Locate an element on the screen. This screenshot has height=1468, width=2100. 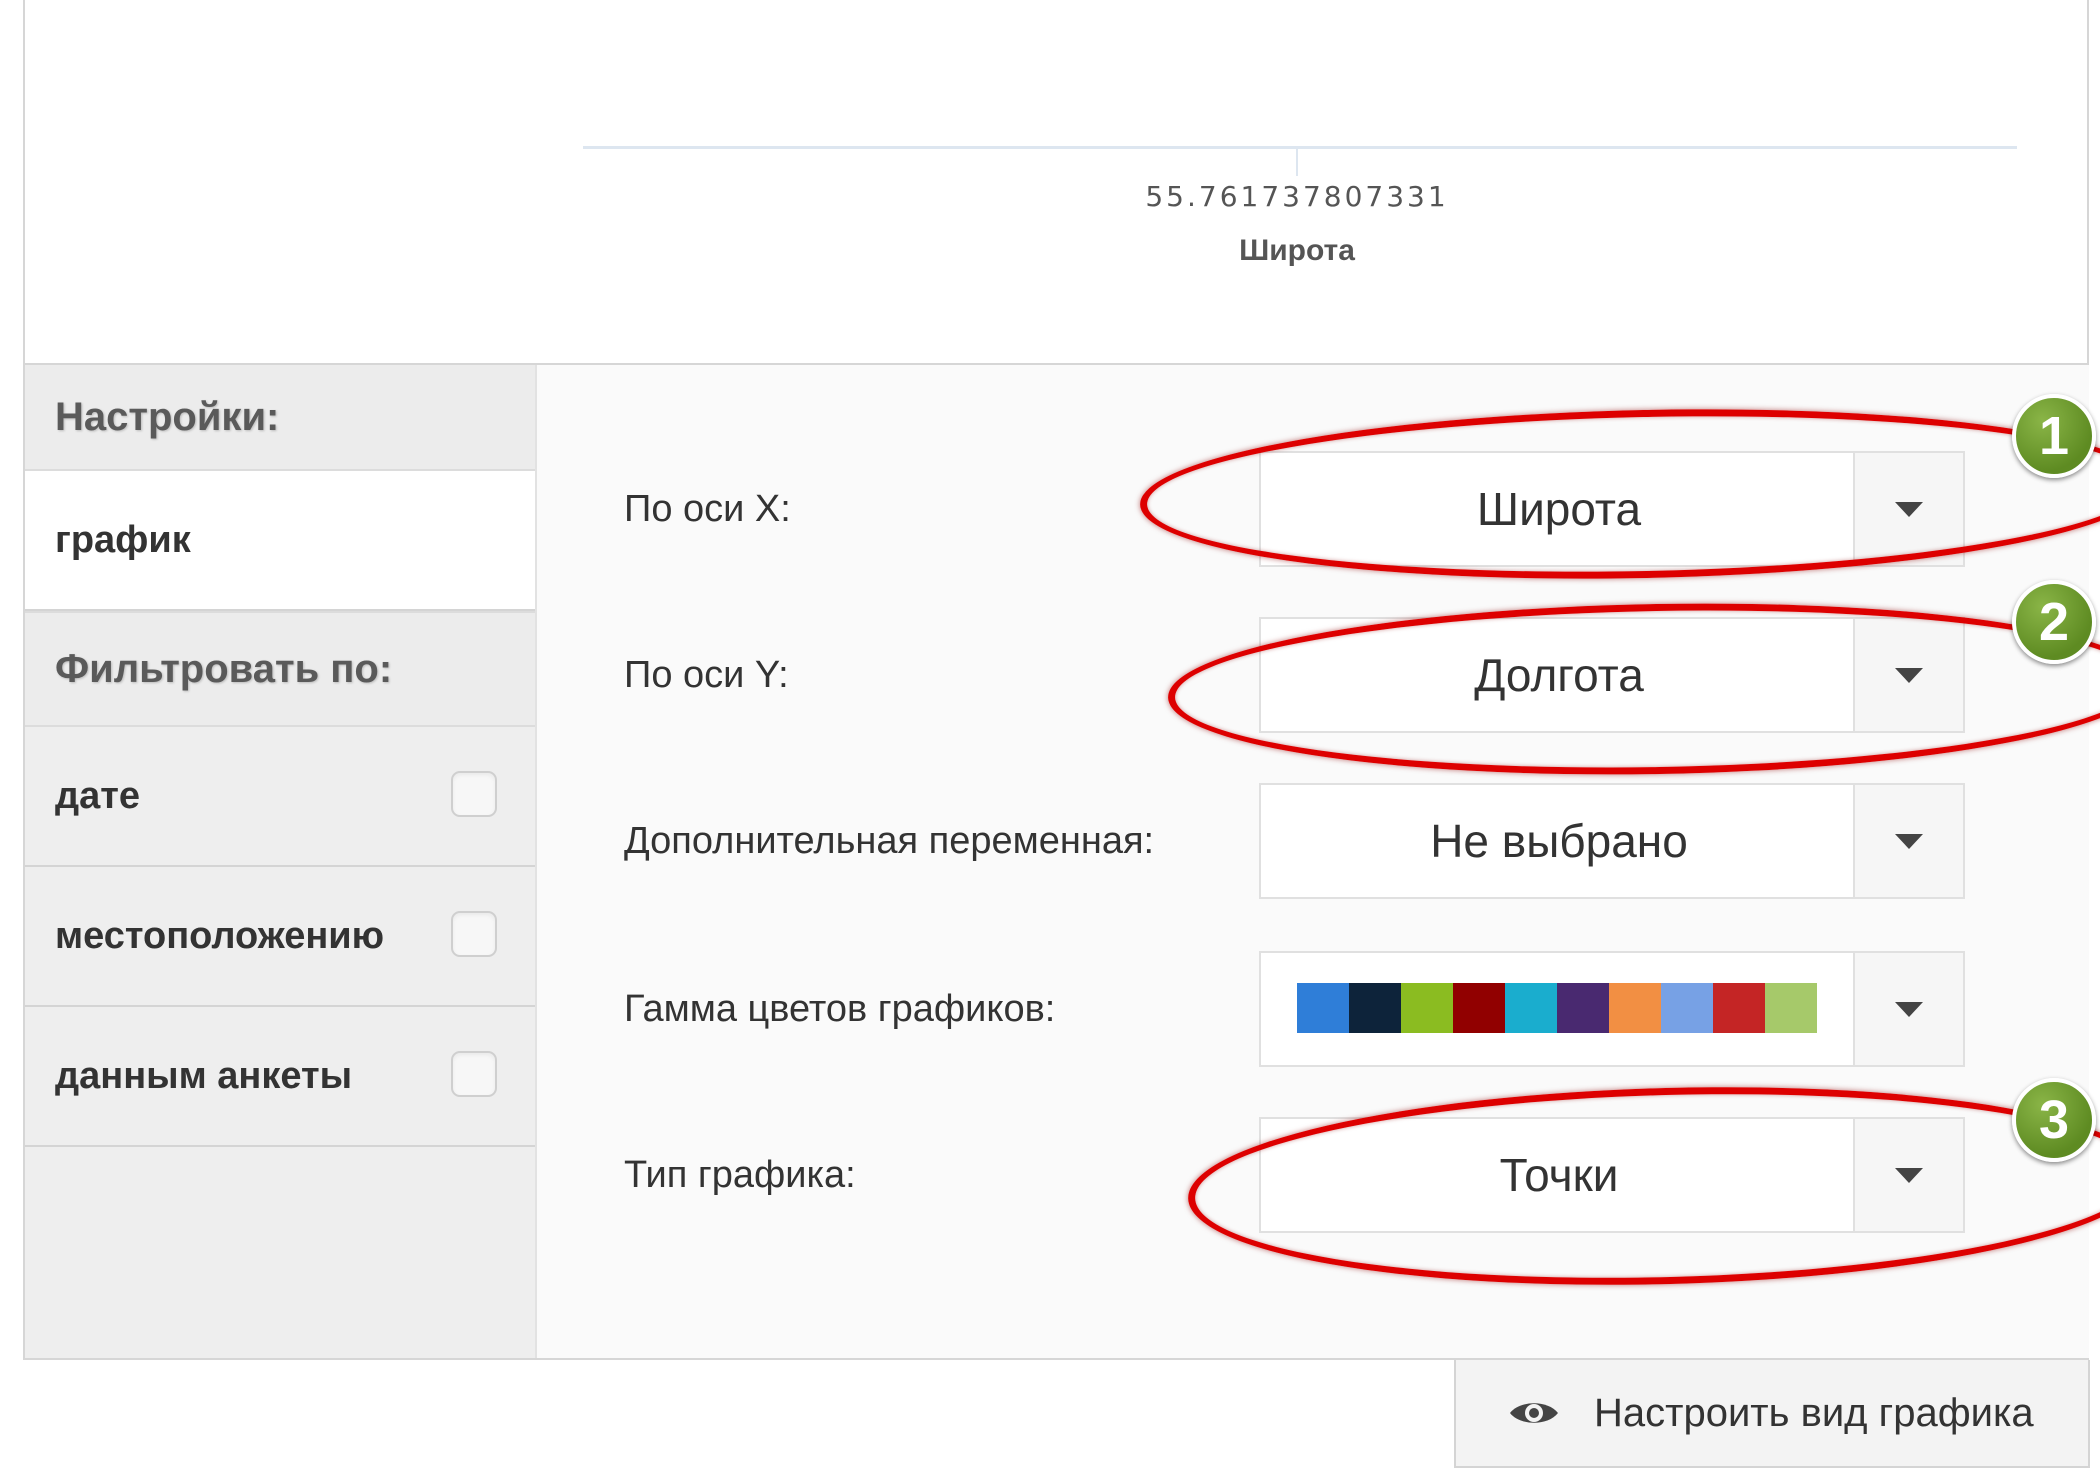
annotation-badge-1: 1 is located at coordinates (2054, 436).